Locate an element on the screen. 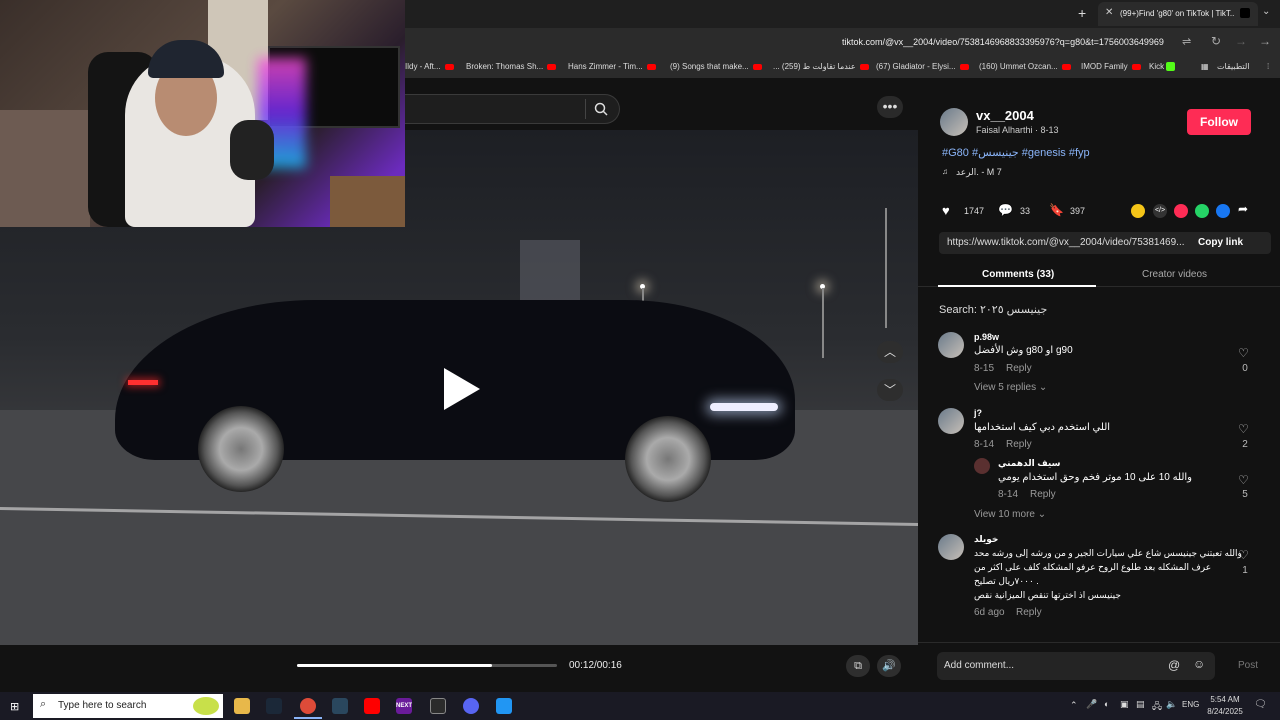 The width and height of the screenshot is (1280, 720). view-more-replies: View 10 more ⌄ is located at coordinates (1010, 514).